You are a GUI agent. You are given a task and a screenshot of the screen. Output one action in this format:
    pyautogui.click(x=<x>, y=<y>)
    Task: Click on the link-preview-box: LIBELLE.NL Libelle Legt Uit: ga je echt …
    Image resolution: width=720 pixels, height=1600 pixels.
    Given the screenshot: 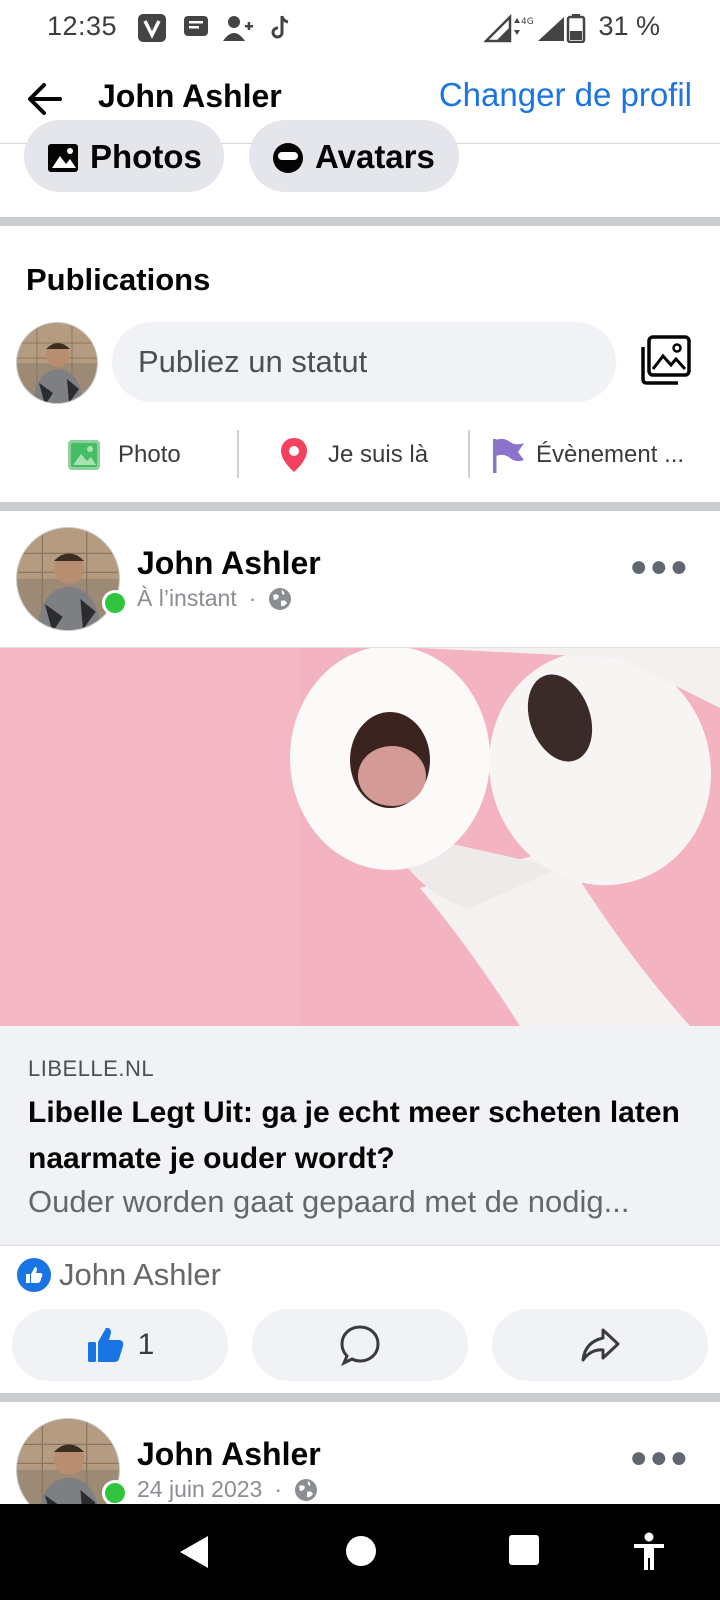 What is the action you would take?
    pyautogui.click(x=360, y=1136)
    